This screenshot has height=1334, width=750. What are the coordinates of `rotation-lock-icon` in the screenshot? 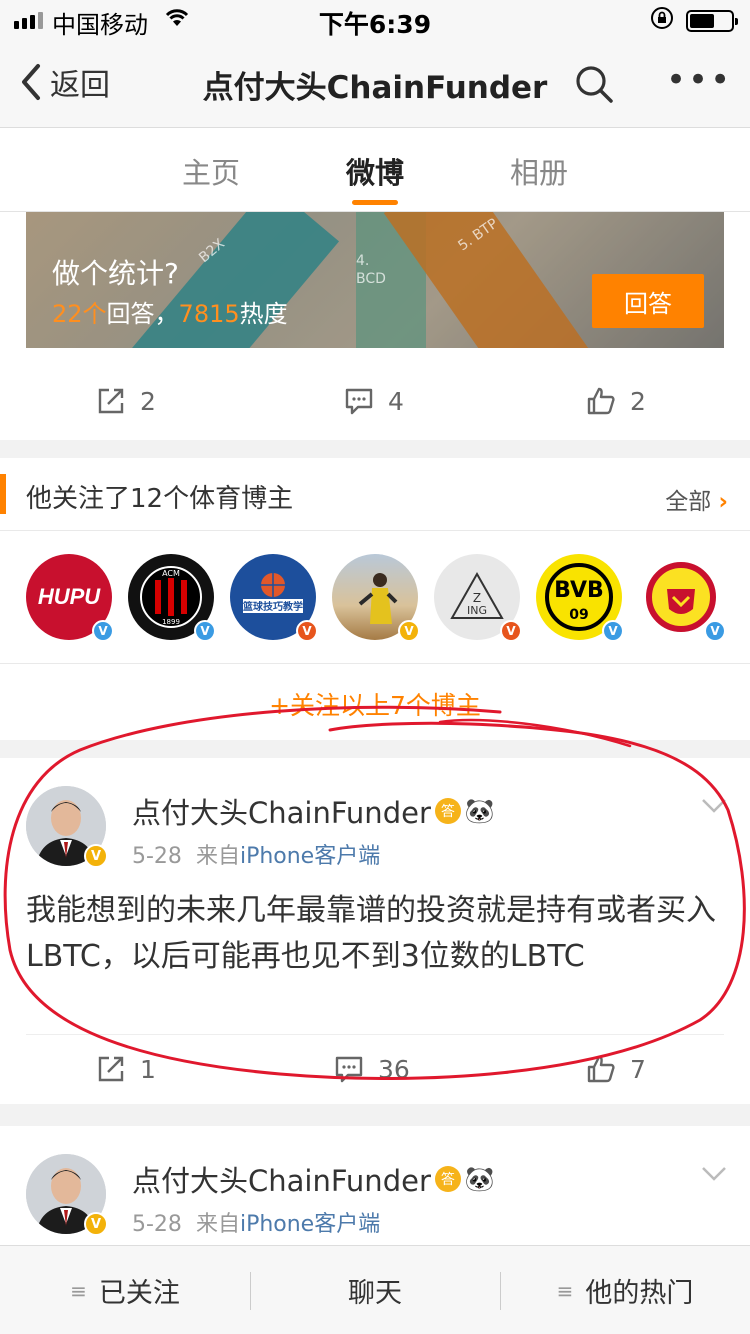 It's located at (662, 21).